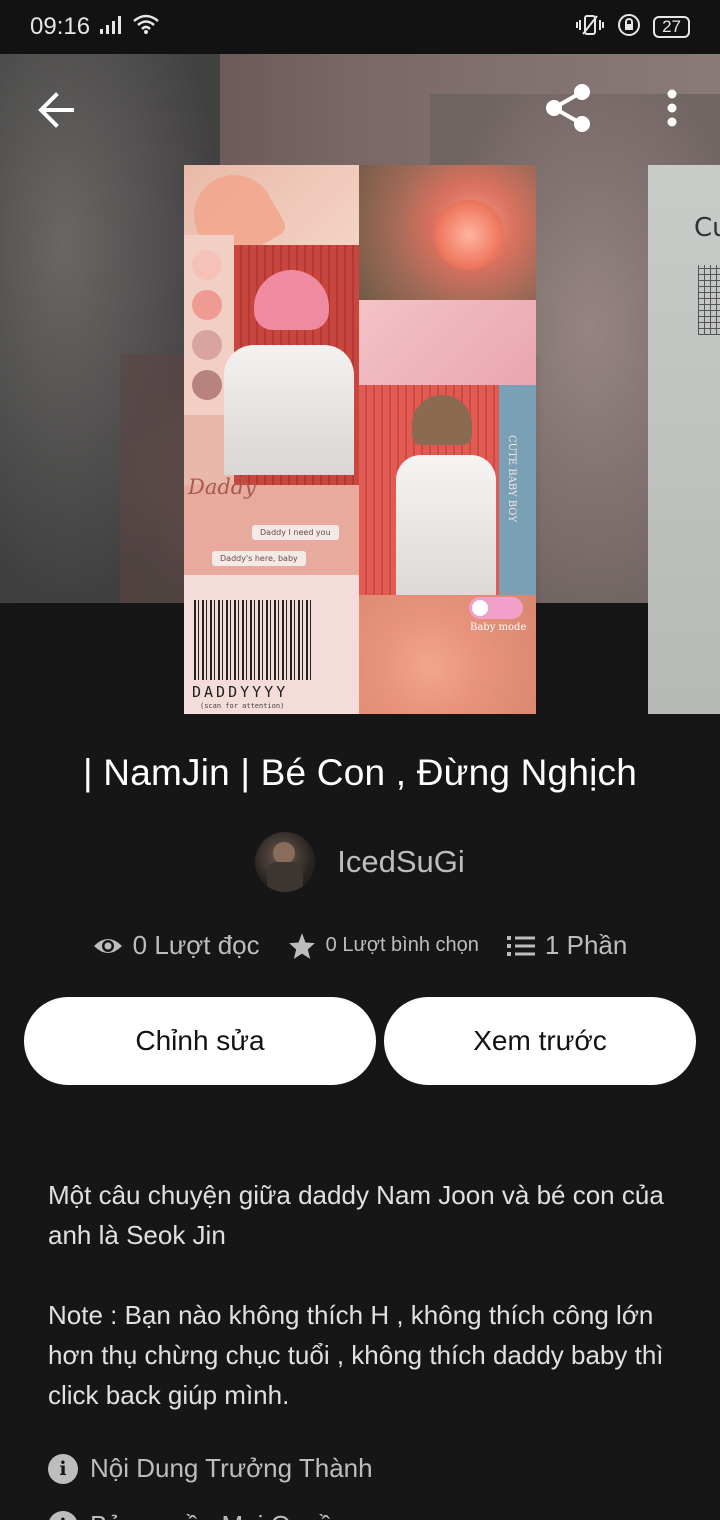 The width and height of the screenshot is (720, 1520). Describe the element at coordinates (242, 706) in the screenshot. I see `cover-barcode-sub: (scan for attention)` at that location.